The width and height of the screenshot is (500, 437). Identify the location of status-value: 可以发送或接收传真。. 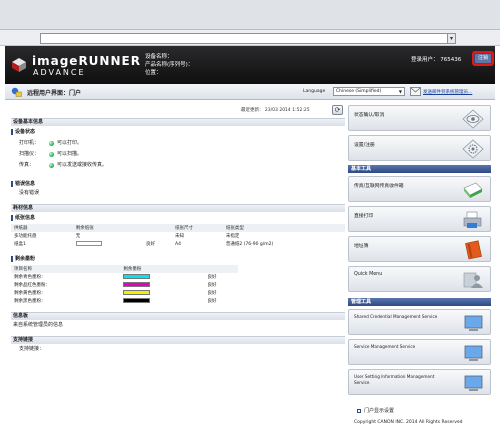
(82, 165).